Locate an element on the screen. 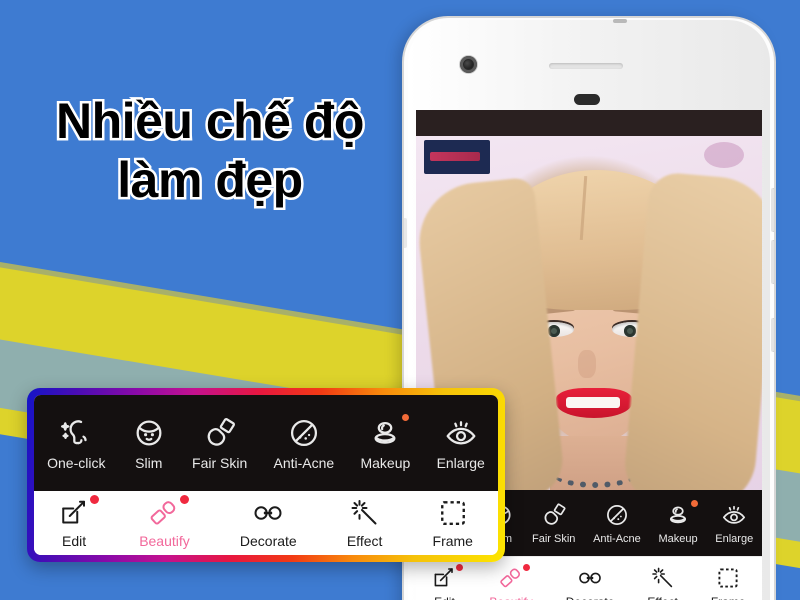 Image resolution: width=800 pixels, height=600 pixels. phone-top-mark is located at coordinates (620, 21).